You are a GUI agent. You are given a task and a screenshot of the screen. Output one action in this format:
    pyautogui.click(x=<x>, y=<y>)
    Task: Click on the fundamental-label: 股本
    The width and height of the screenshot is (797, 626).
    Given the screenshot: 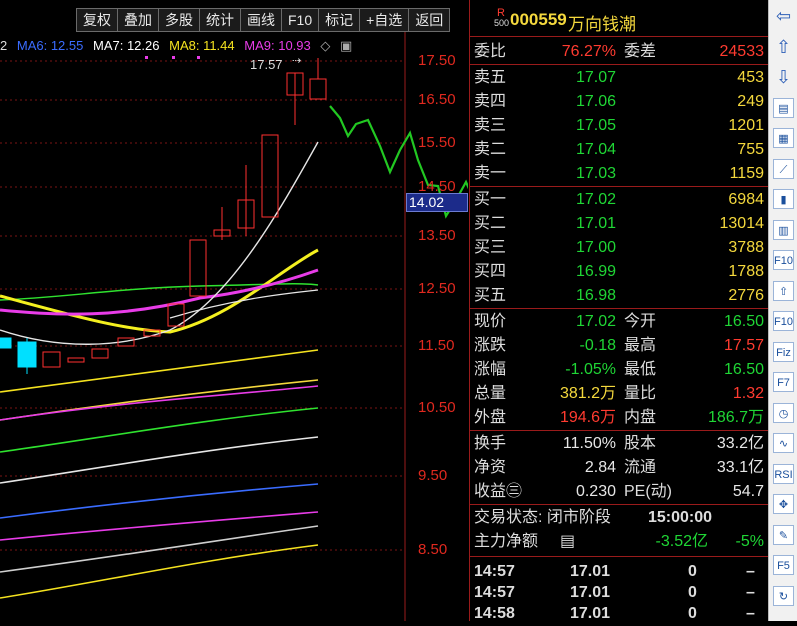 What is the action you would take?
    pyautogui.click(x=640, y=443)
    